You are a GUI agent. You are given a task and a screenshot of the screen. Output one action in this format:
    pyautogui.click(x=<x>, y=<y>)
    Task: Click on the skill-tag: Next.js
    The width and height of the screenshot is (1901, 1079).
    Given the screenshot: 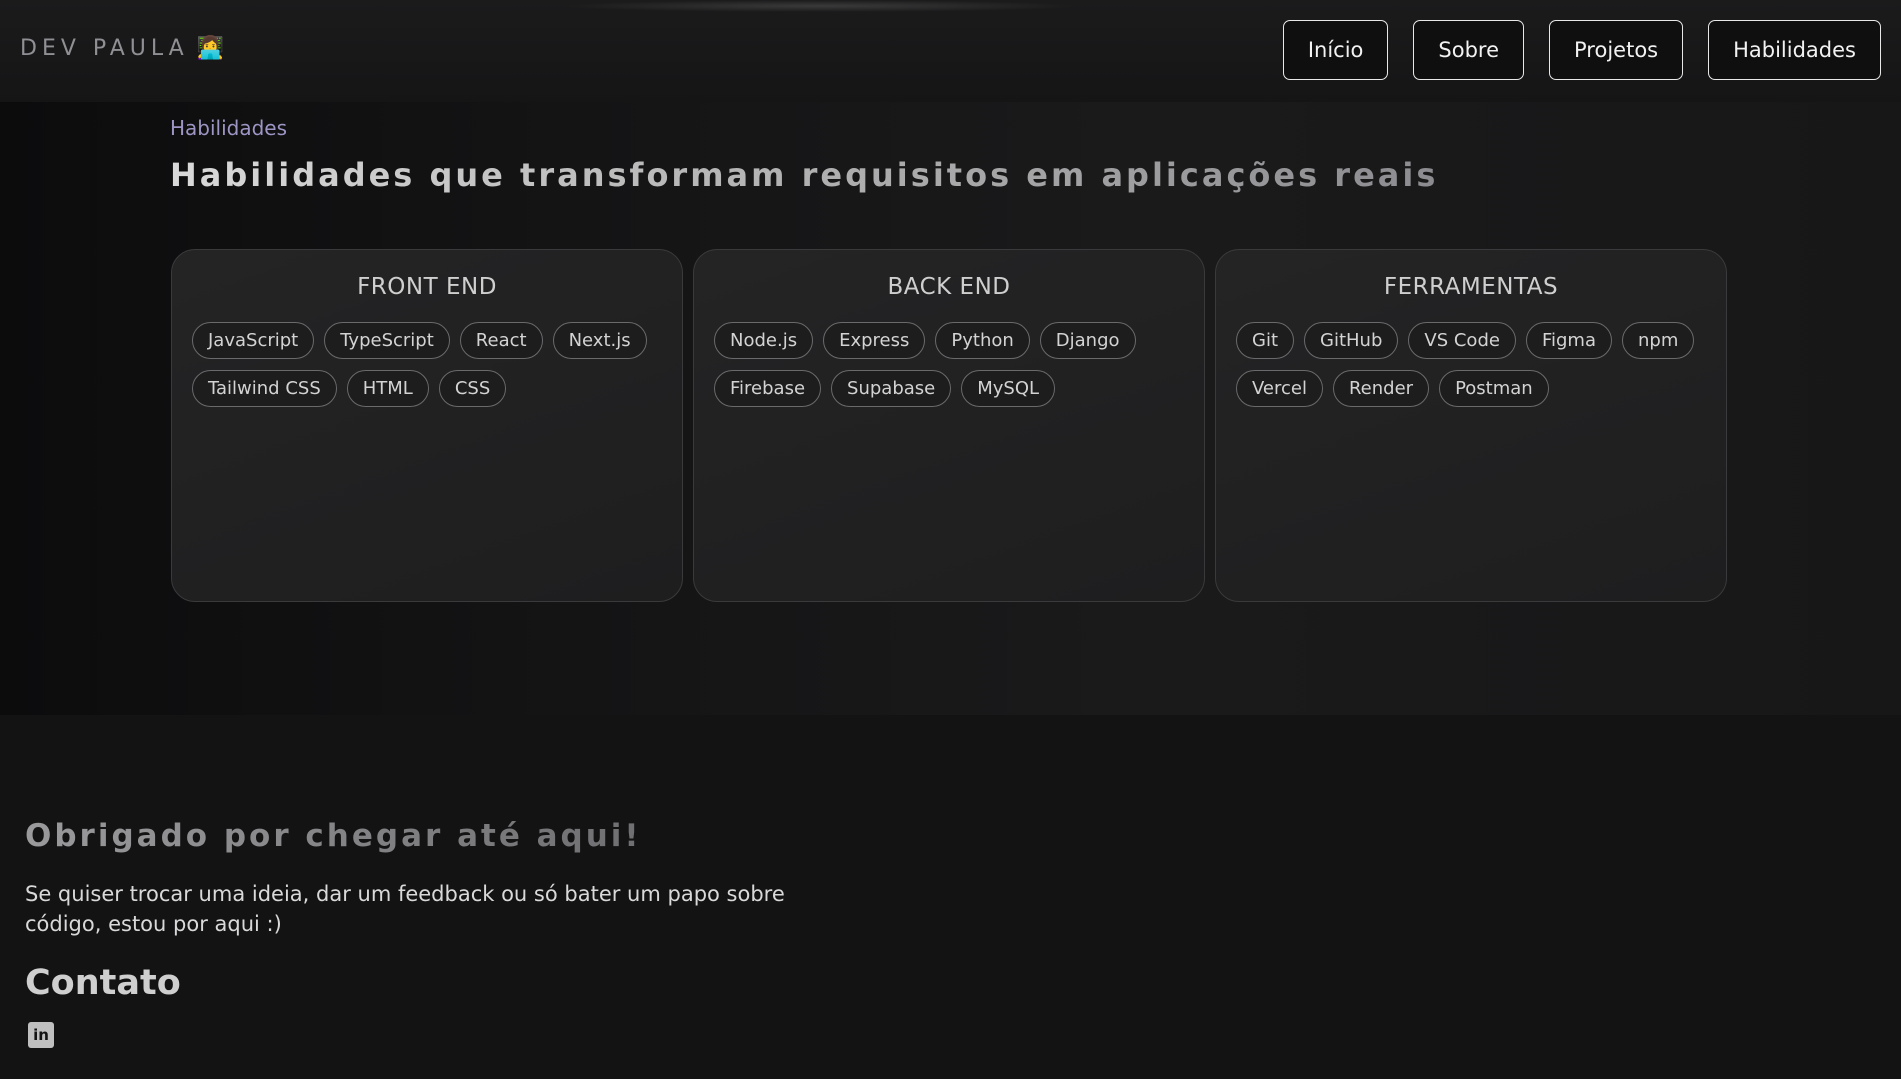 What is the action you would take?
    pyautogui.click(x=599, y=340)
    